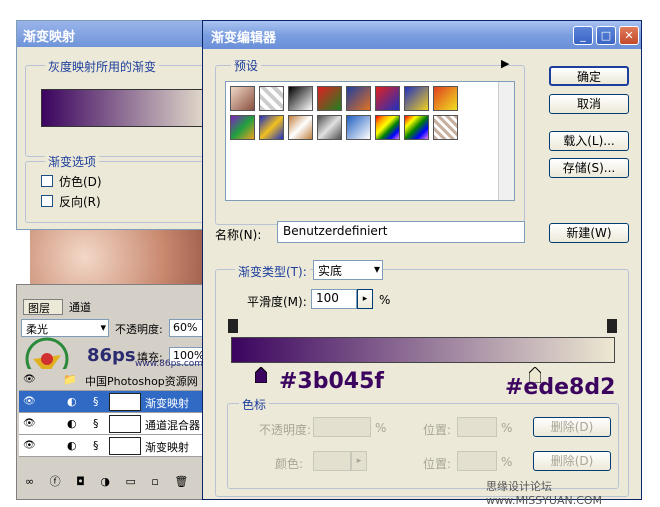 The width and height of the screenshot is (660, 507). What do you see at coordinates (85, 307) in the screenshot?
I see `tab-channels: 通道` at bounding box center [85, 307].